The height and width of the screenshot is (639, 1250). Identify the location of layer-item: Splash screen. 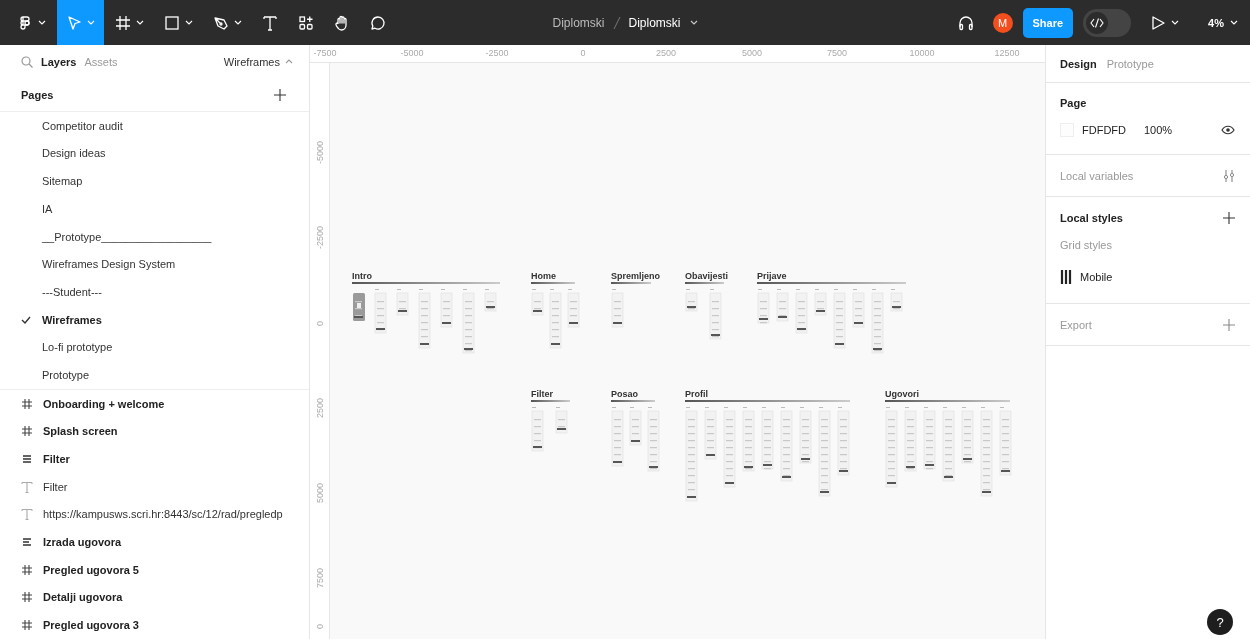
(154, 431).